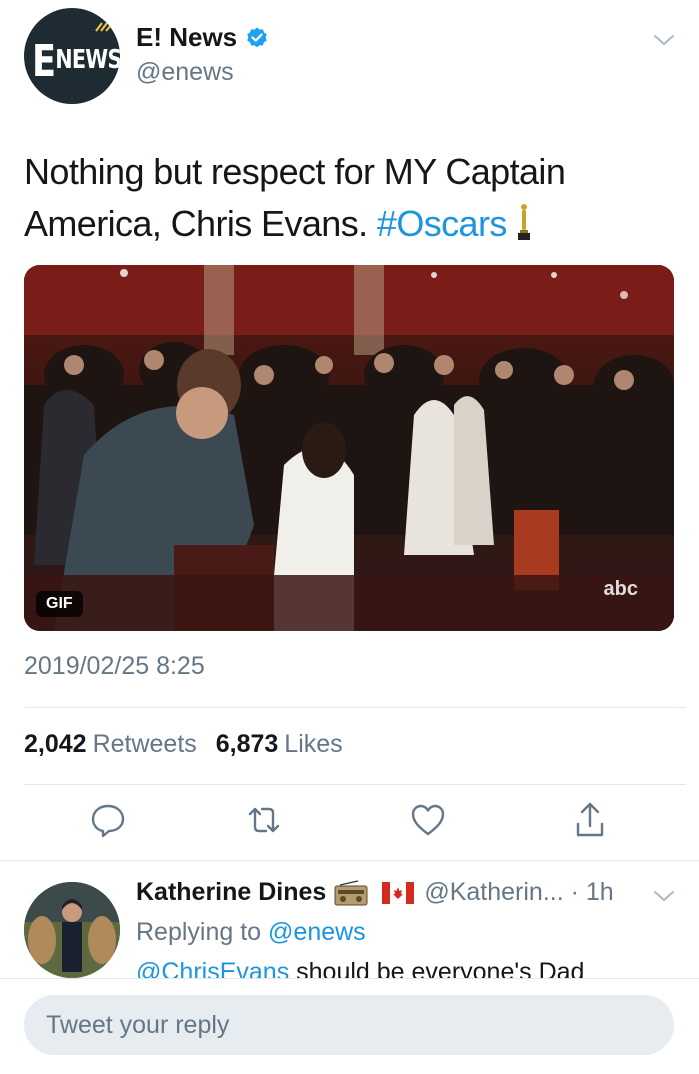  I want to click on tweet-action-bar, so click(349, 823).